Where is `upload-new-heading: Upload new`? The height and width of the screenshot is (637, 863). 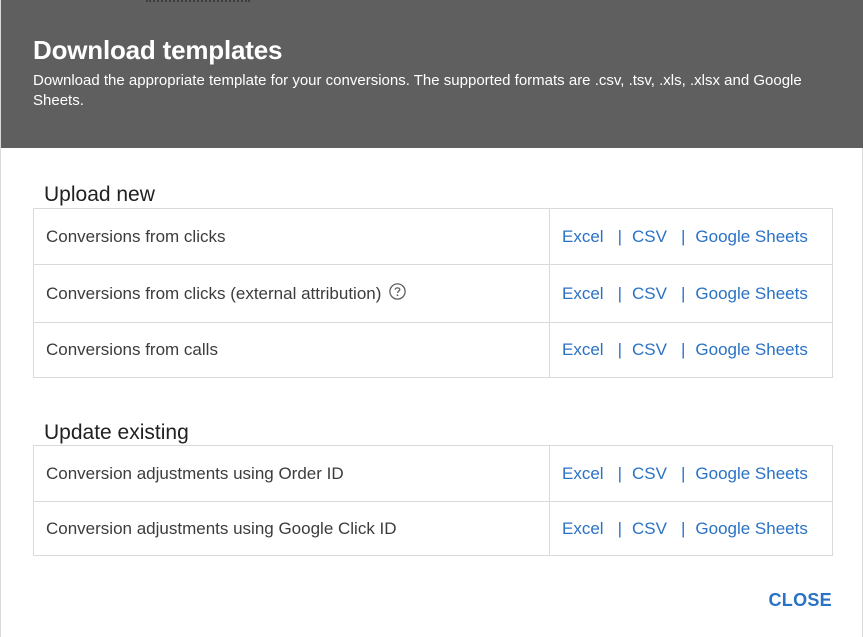 upload-new-heading: Upload new is located at coordinates (99, 194).